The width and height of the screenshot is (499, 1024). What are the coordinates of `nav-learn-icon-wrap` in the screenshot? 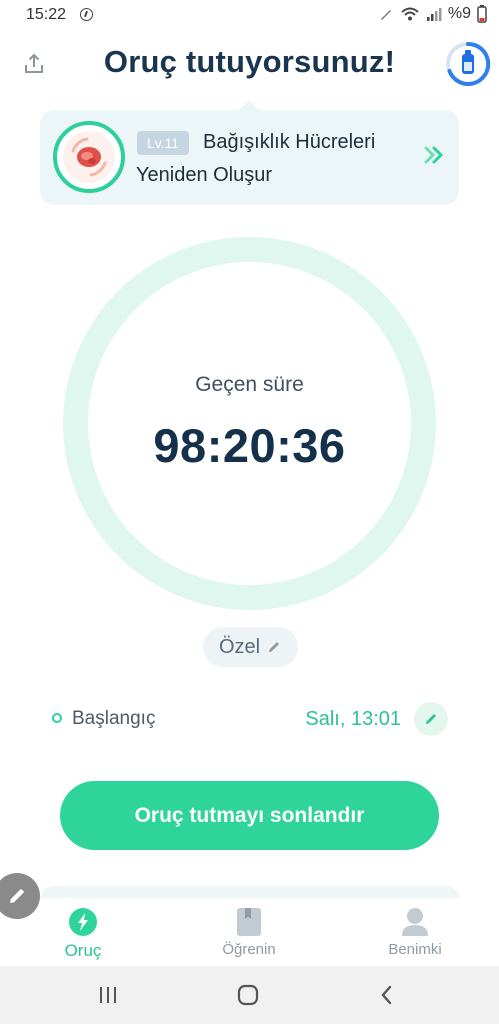 It's located at (249, 922).